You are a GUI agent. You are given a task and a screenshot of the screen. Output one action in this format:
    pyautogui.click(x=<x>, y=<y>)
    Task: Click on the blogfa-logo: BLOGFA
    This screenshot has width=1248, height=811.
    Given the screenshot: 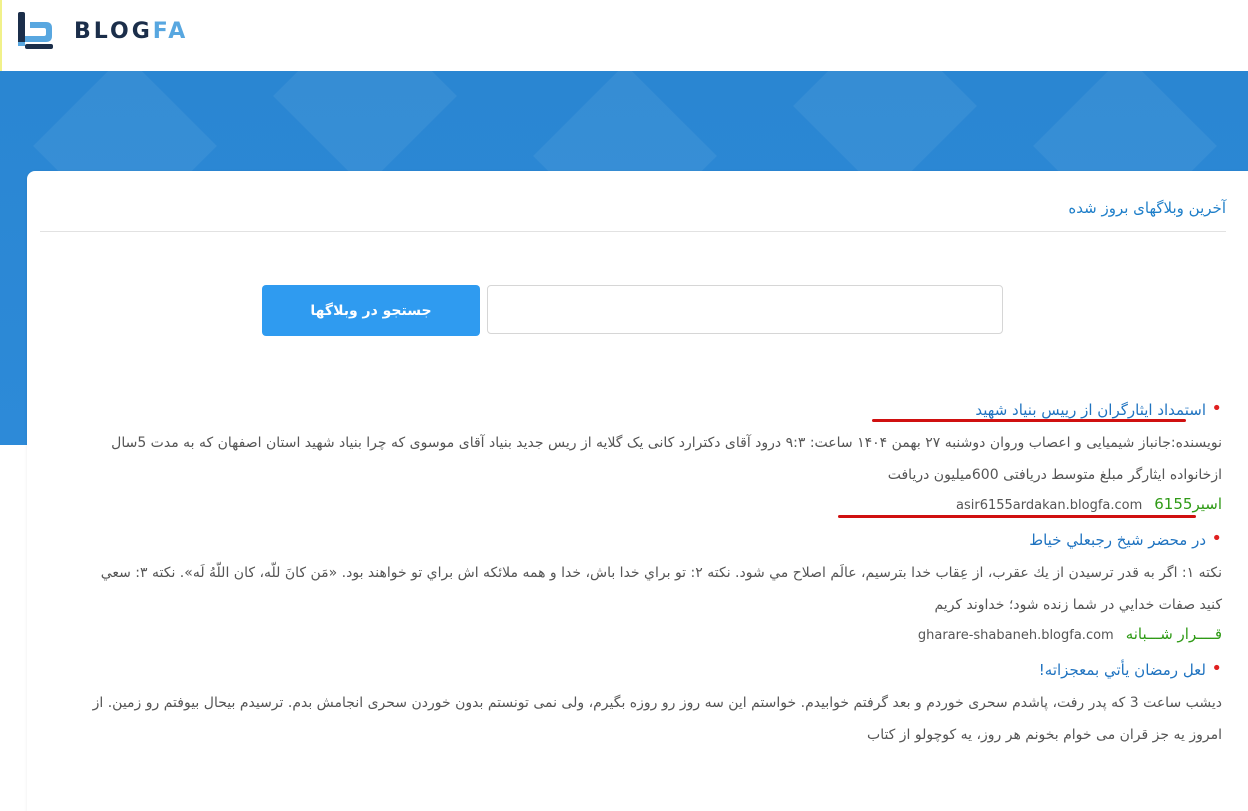 What is the action you would take?
    pyautogui.click(x=102, y=31)
    